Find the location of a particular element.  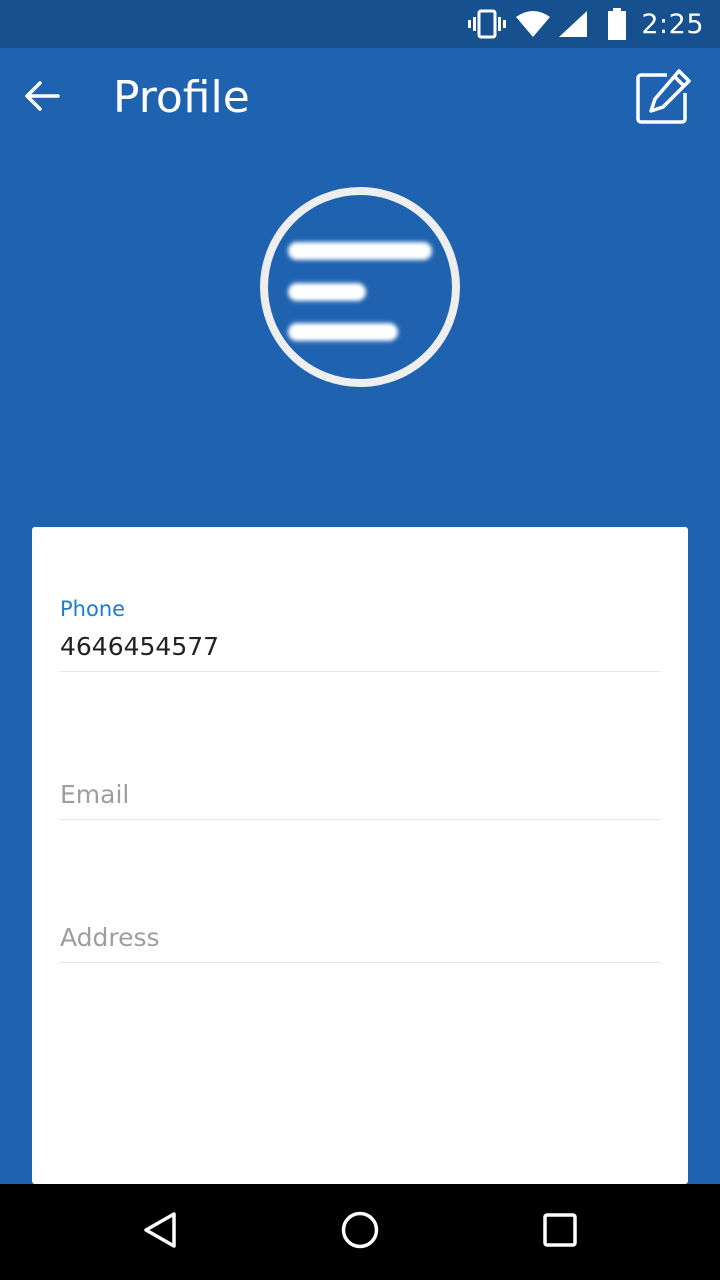

nav-back-button is located at coordinates (160, 1232).